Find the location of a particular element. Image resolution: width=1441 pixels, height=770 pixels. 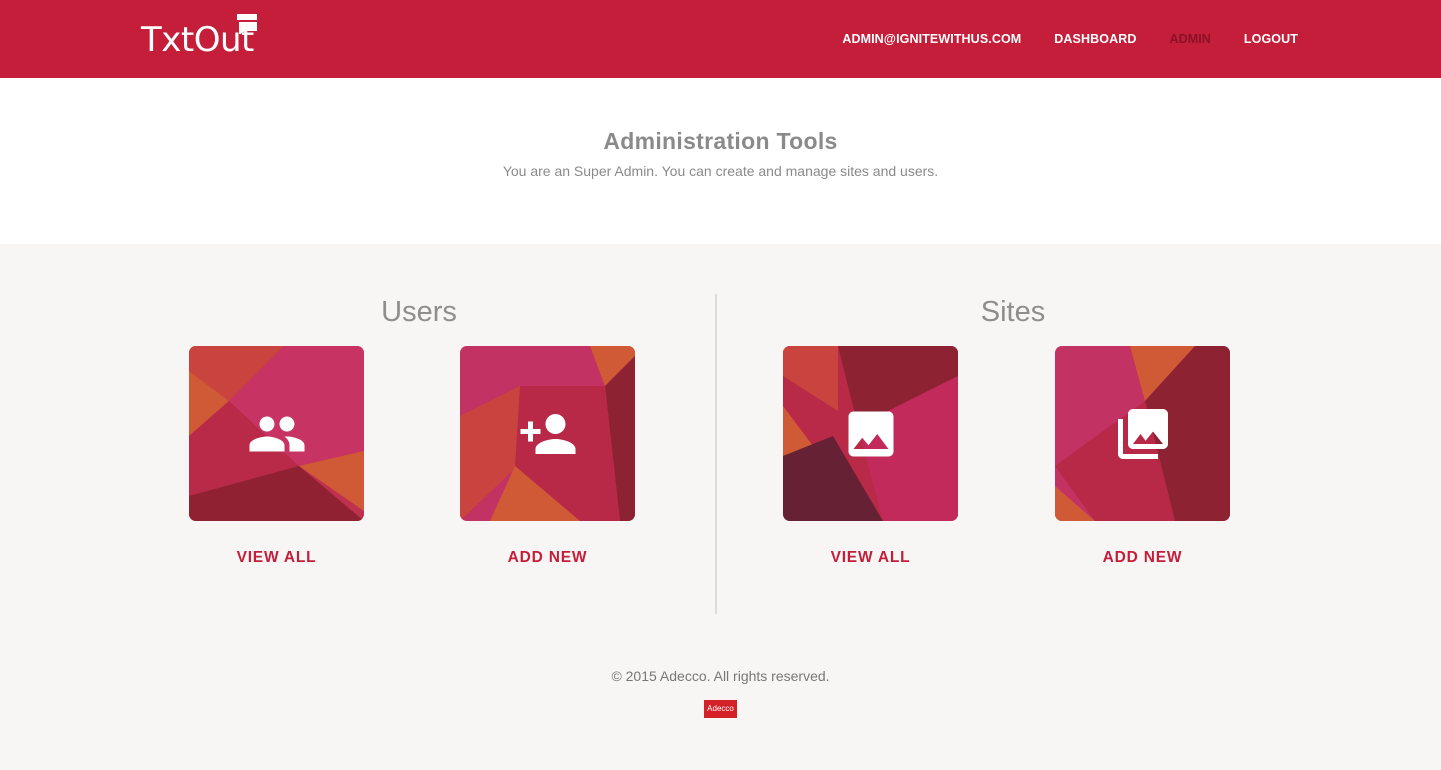

sites-add-new-link: ADD NEW is located at coordinates (1142, 558).